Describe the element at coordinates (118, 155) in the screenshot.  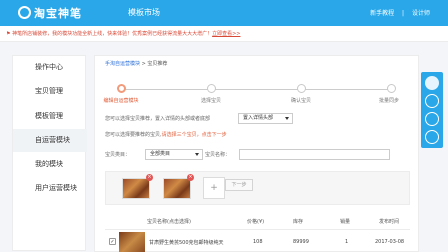
I see `category-label: 宝贝类目：` at that location.